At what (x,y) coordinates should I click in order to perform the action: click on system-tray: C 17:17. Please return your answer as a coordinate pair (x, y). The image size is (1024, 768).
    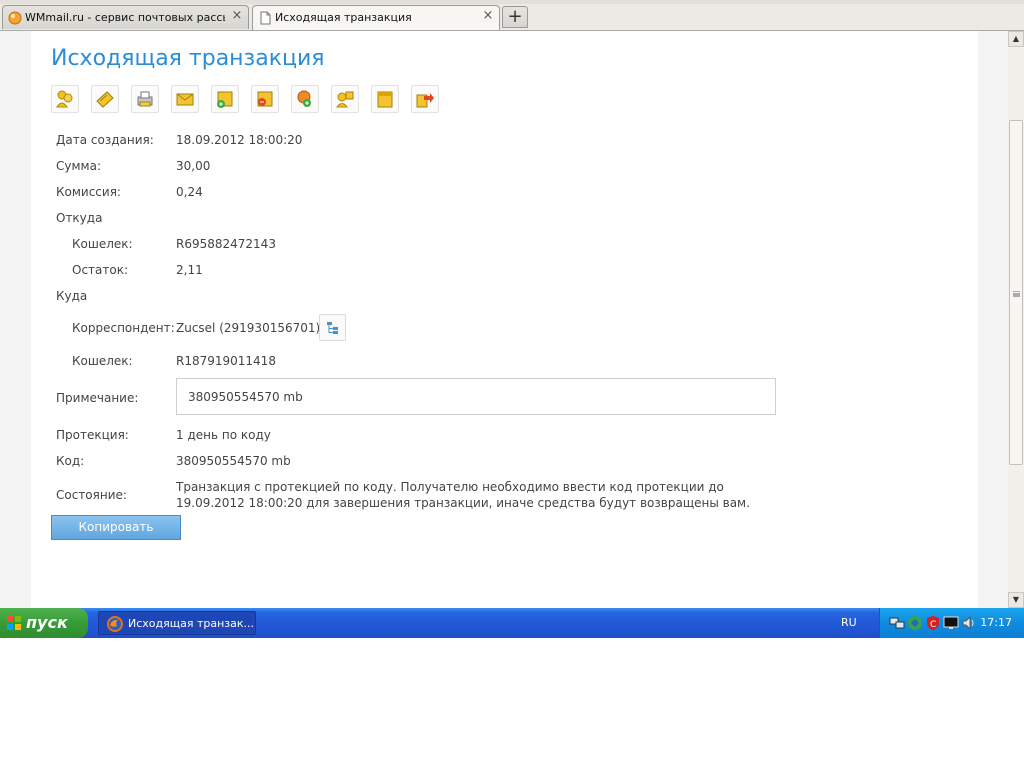
    Looking at the image, I should click on (951, 623).